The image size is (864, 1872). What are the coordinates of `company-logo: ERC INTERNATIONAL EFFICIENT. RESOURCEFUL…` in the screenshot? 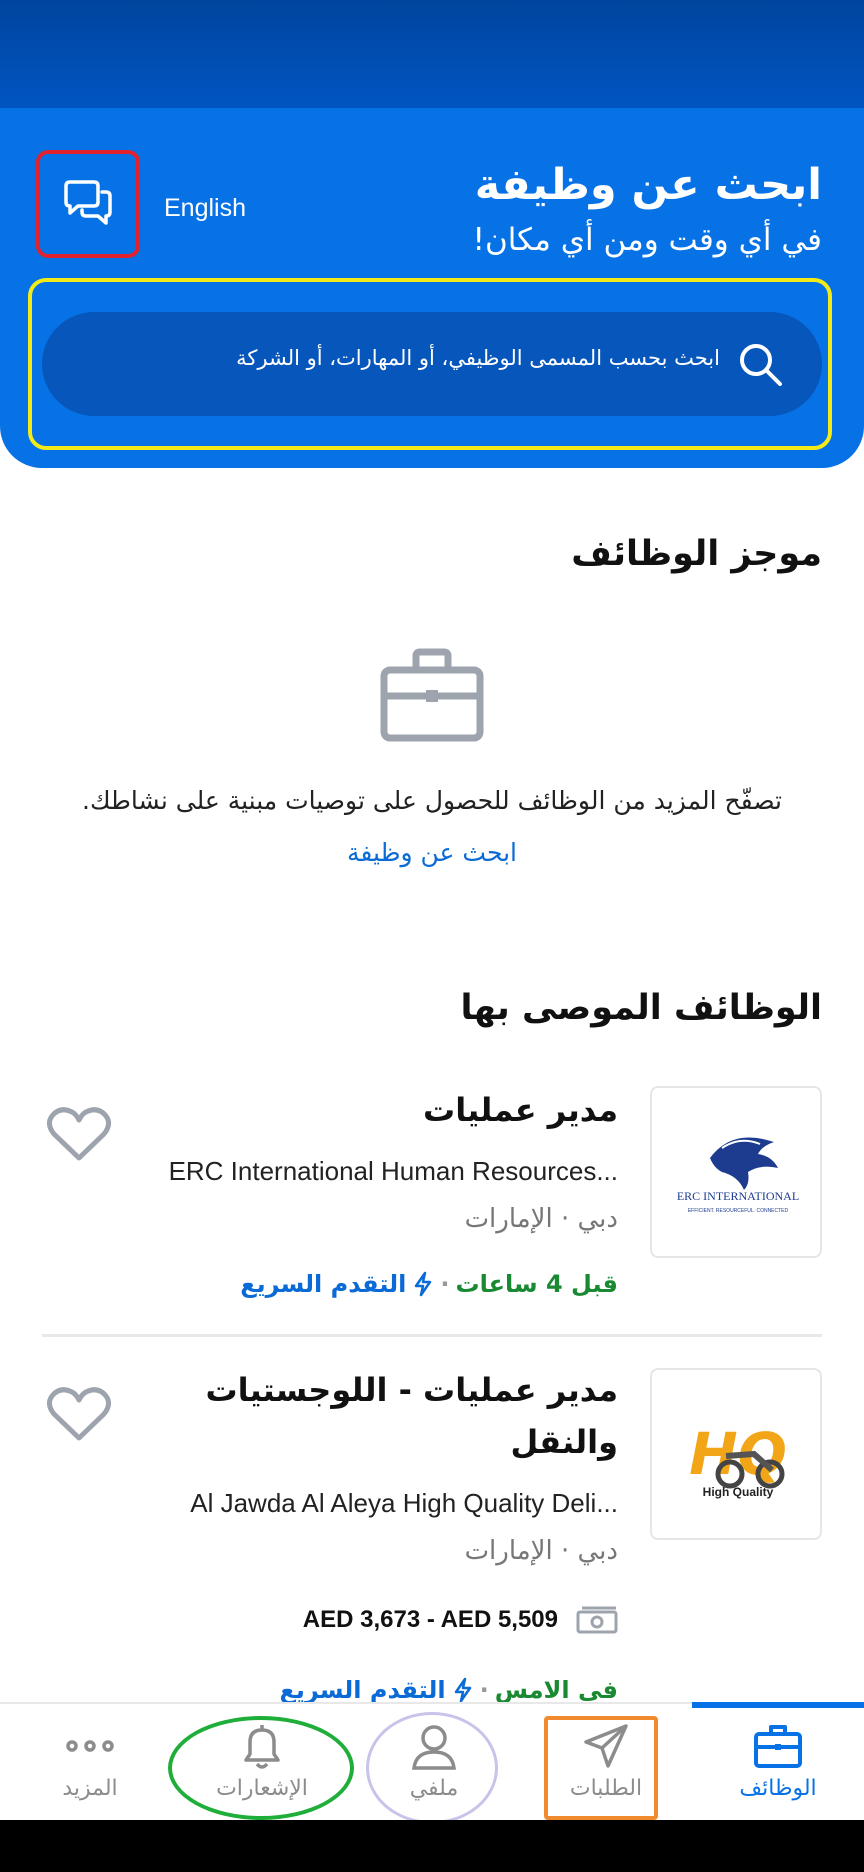 It's located at (736, 1172).